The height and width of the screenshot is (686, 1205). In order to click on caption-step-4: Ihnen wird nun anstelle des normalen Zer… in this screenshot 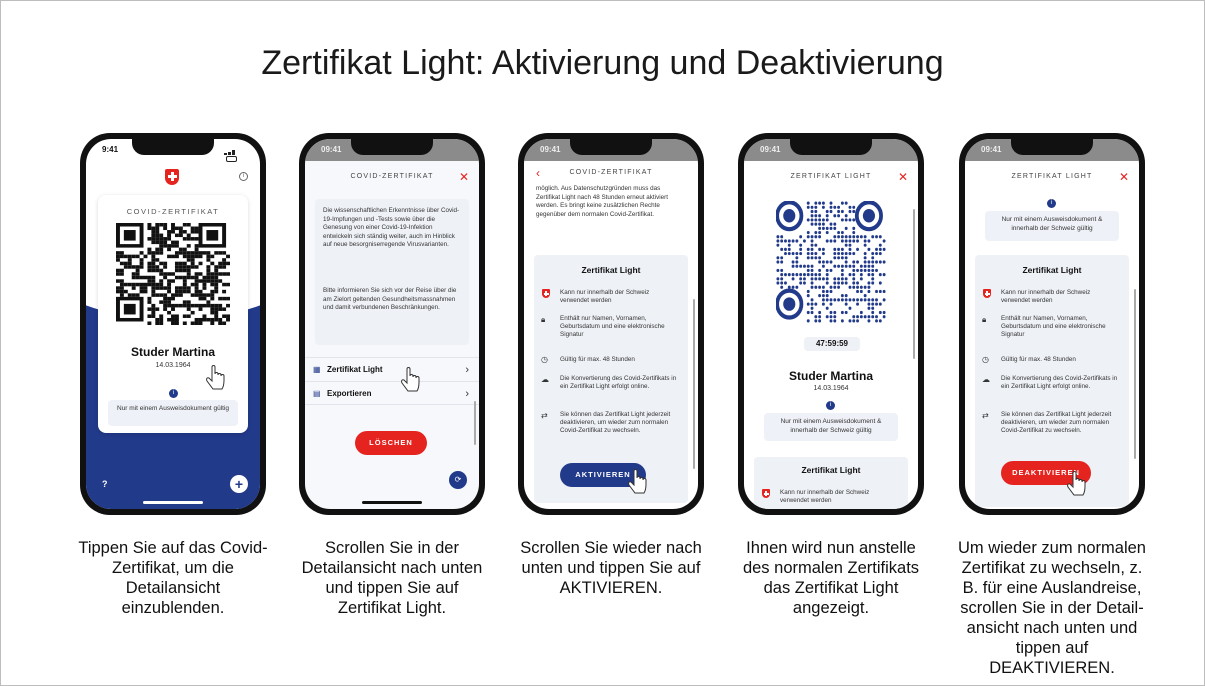, I will do `click(831, 578)`.